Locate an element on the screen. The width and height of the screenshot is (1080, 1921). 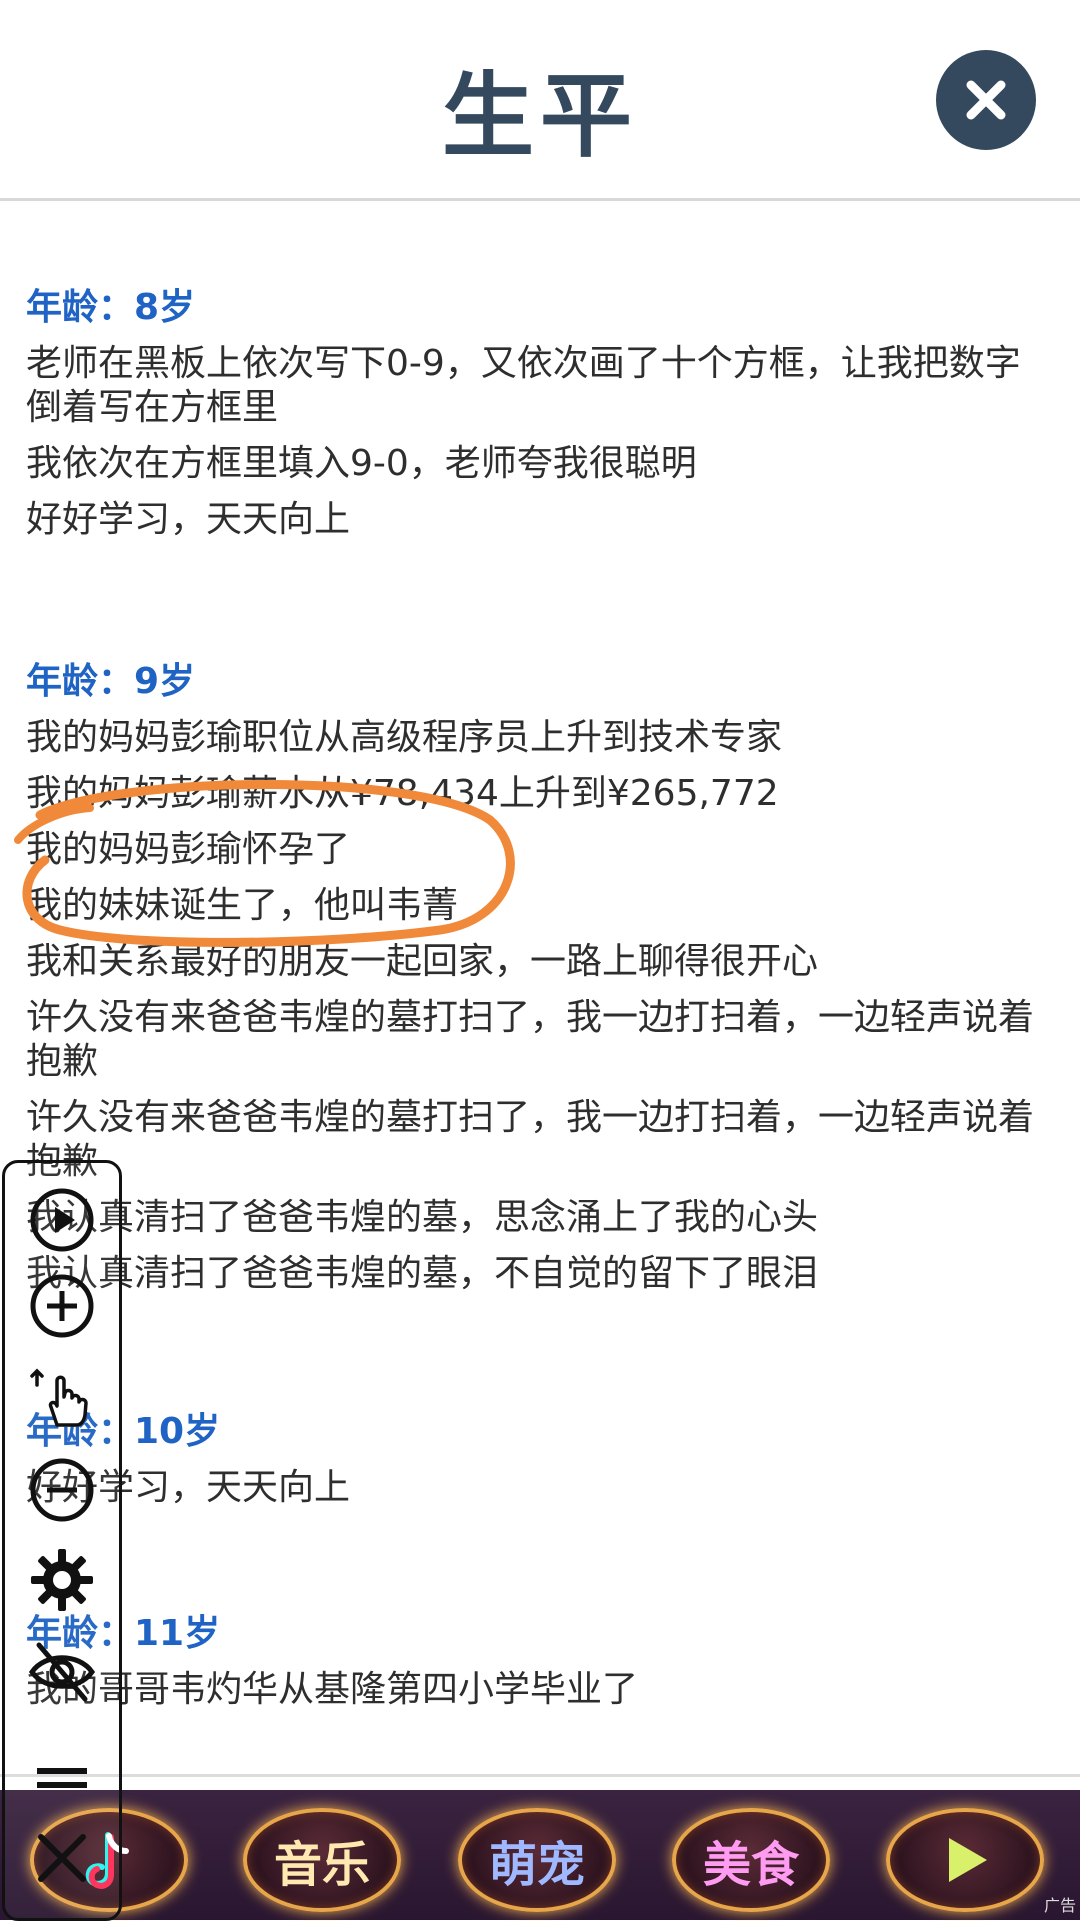
zoom-out-button is located at coordinates (62, 1490).